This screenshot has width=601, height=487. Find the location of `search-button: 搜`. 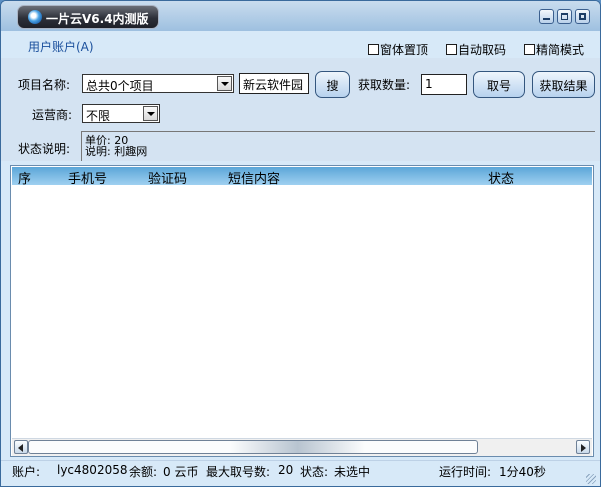

search-button: 搜 is located at coordinates (332, 84).